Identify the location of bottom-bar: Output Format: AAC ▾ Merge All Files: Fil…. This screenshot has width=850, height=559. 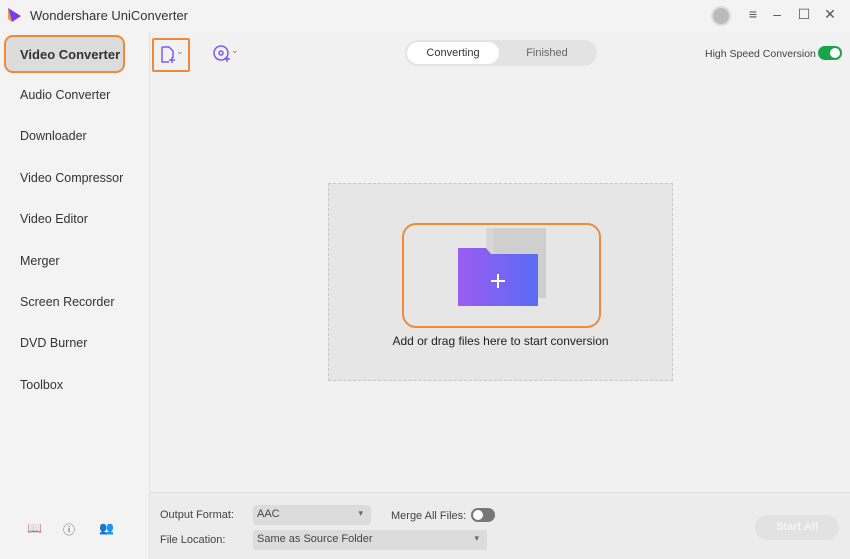
(500, 525).